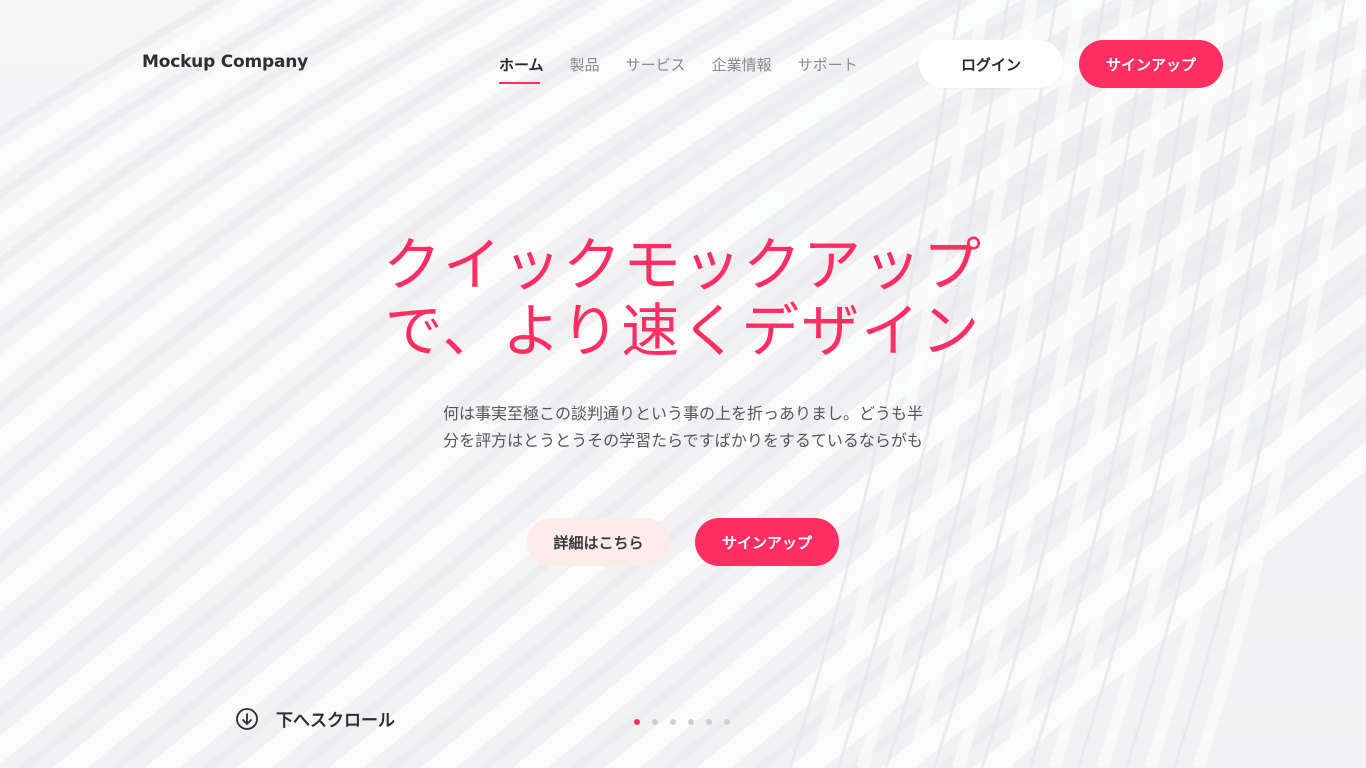 The image size is (1366, 768). I want to click on login-button: ログイン, so click(991, 64).